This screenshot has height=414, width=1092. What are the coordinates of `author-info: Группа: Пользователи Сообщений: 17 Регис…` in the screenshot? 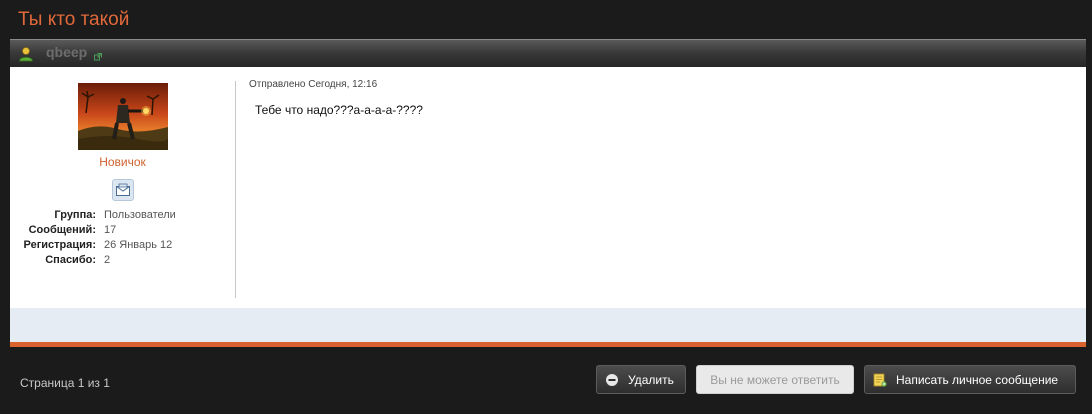 It's located at (122, 238).